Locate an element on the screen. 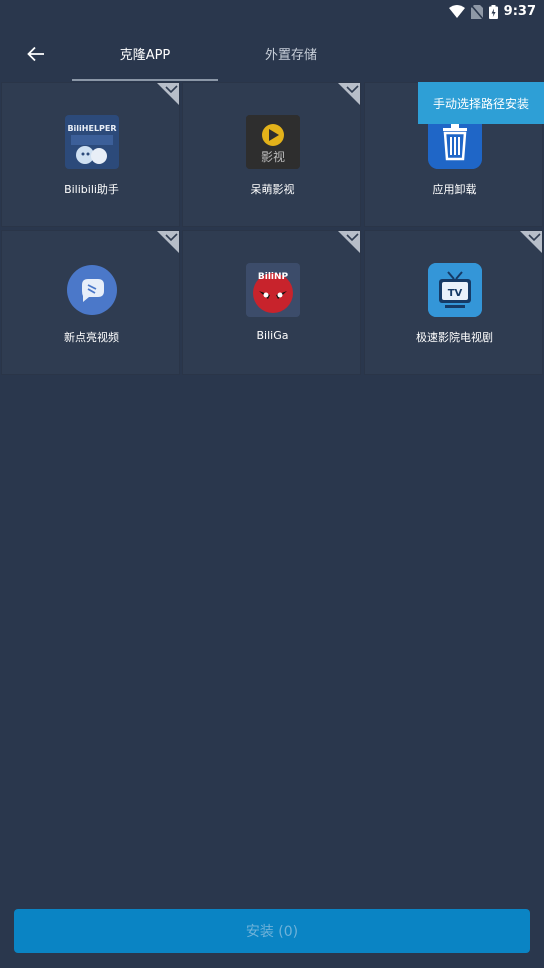 The height and width of the screenshot is (968, 544). app-cell: 影视 呆萌影视 is located at coordinates (271, 154).